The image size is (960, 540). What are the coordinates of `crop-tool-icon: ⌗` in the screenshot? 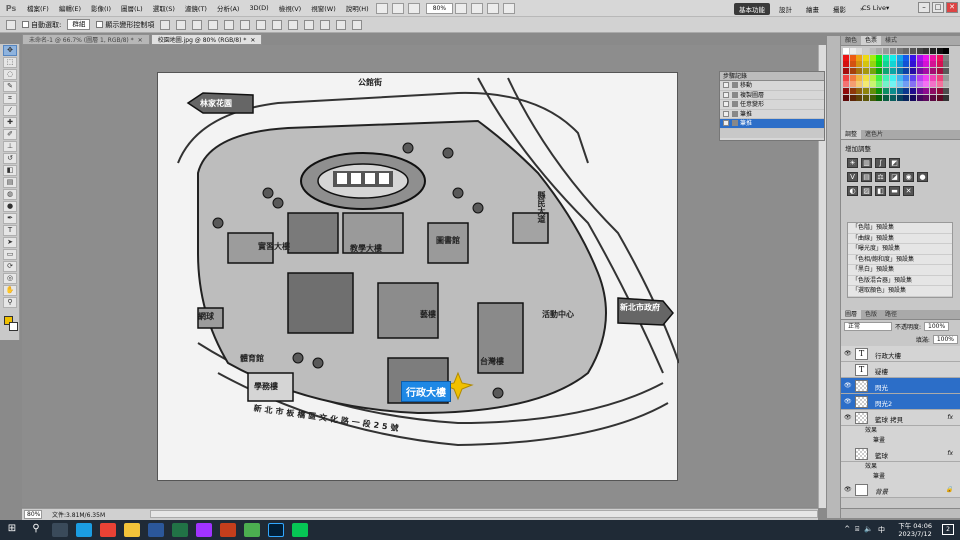 It's located at (10, 98).